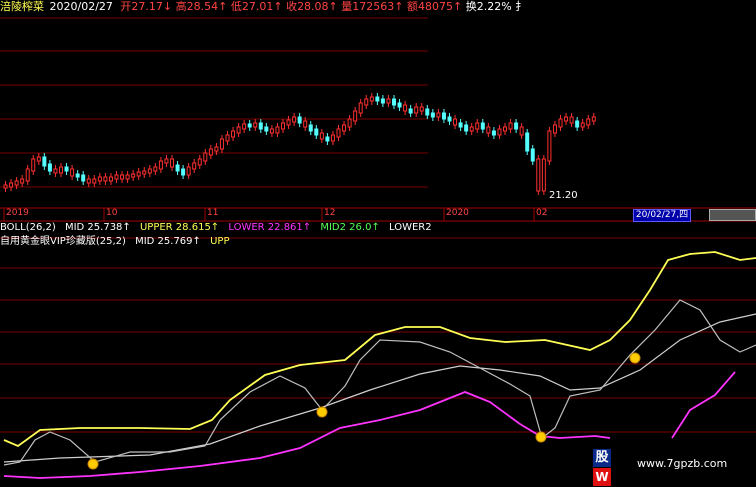 The height and width of the screenshot is (487, 756). What do you see at coordinates (168, 241) in the screenshot?
I see `indicator-mid: MID 25.769↑` at bounding box center [168, 241].